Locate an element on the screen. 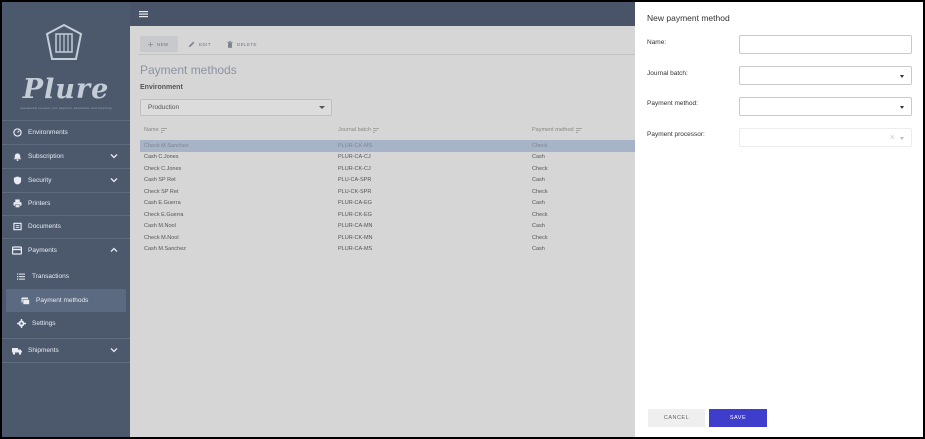  bell-icon is located at coordinates (17, 157).